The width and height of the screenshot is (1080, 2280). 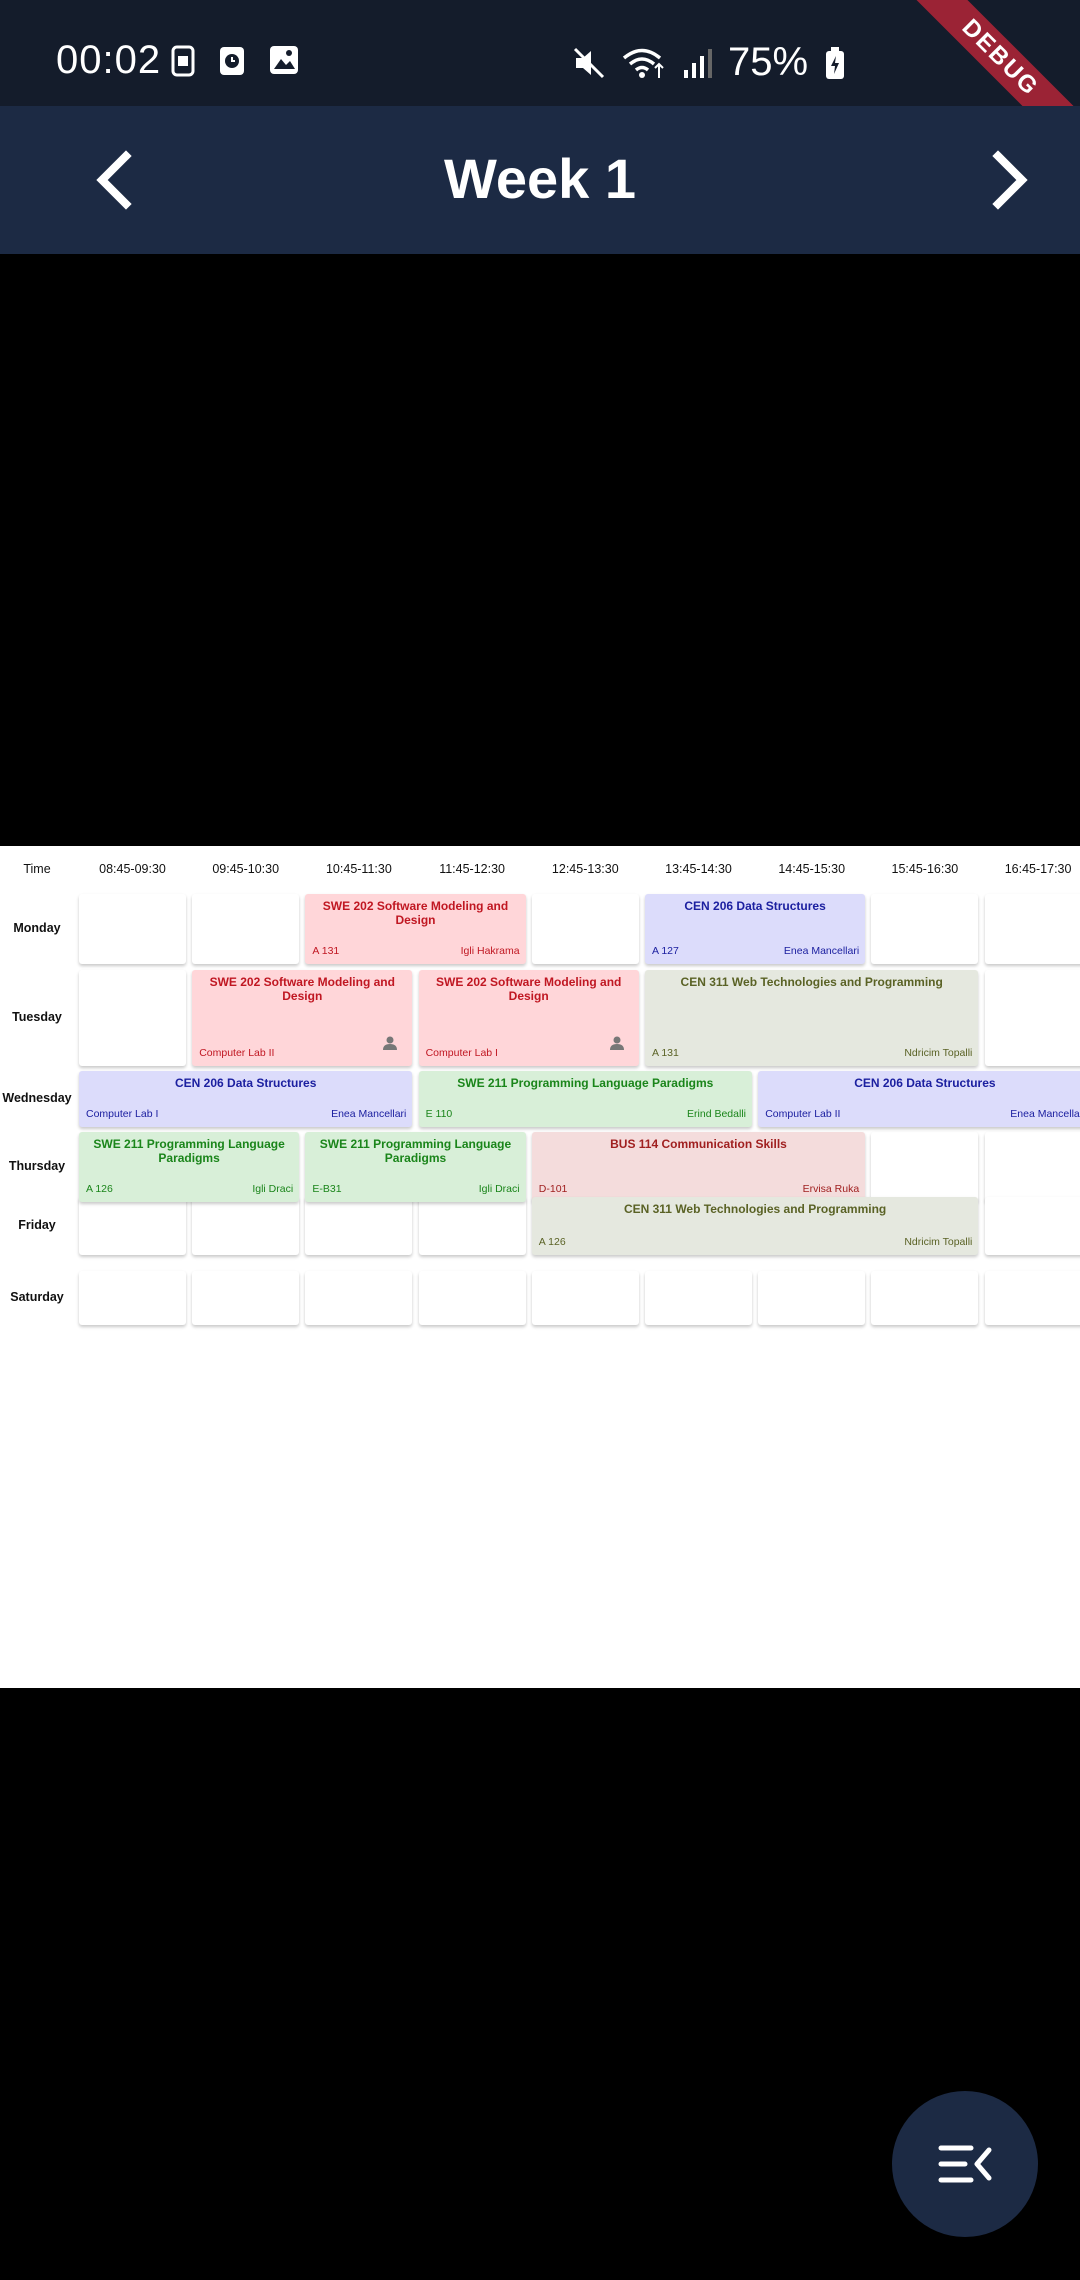 I want to click on course-room: A 127, so click(x=665, y=951).